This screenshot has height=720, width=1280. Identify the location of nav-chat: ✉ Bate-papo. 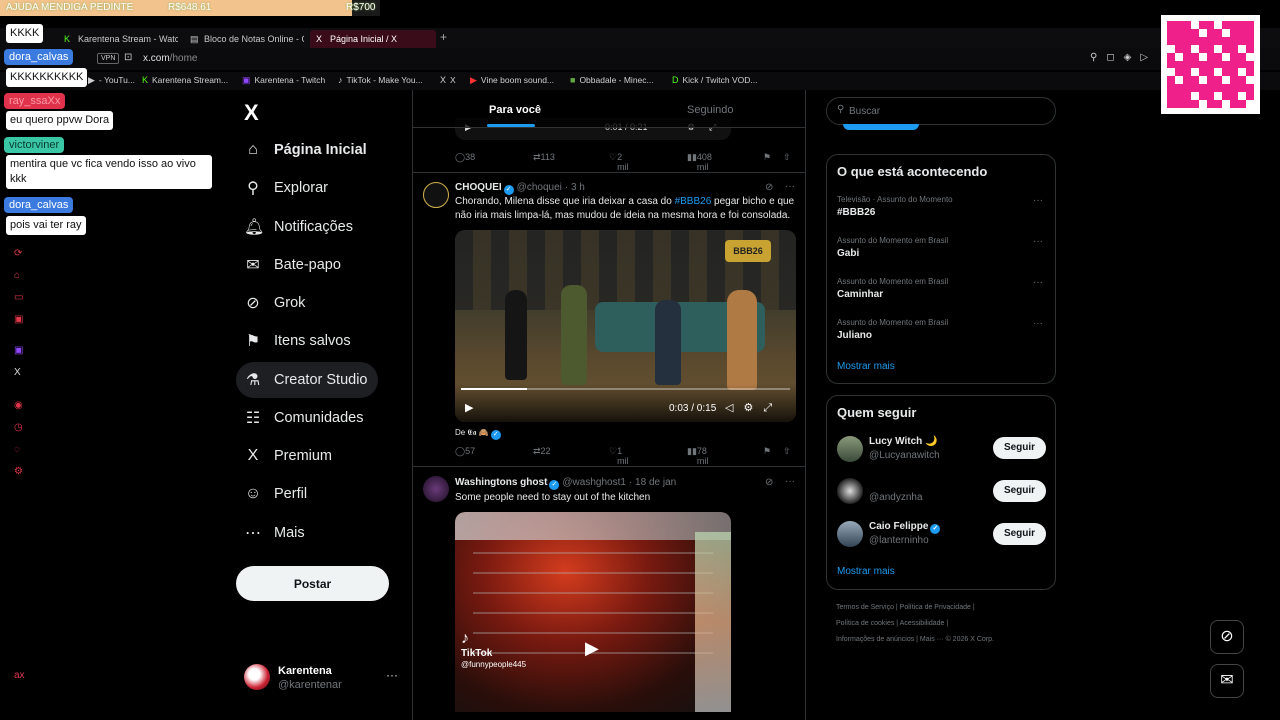
(293, 265).